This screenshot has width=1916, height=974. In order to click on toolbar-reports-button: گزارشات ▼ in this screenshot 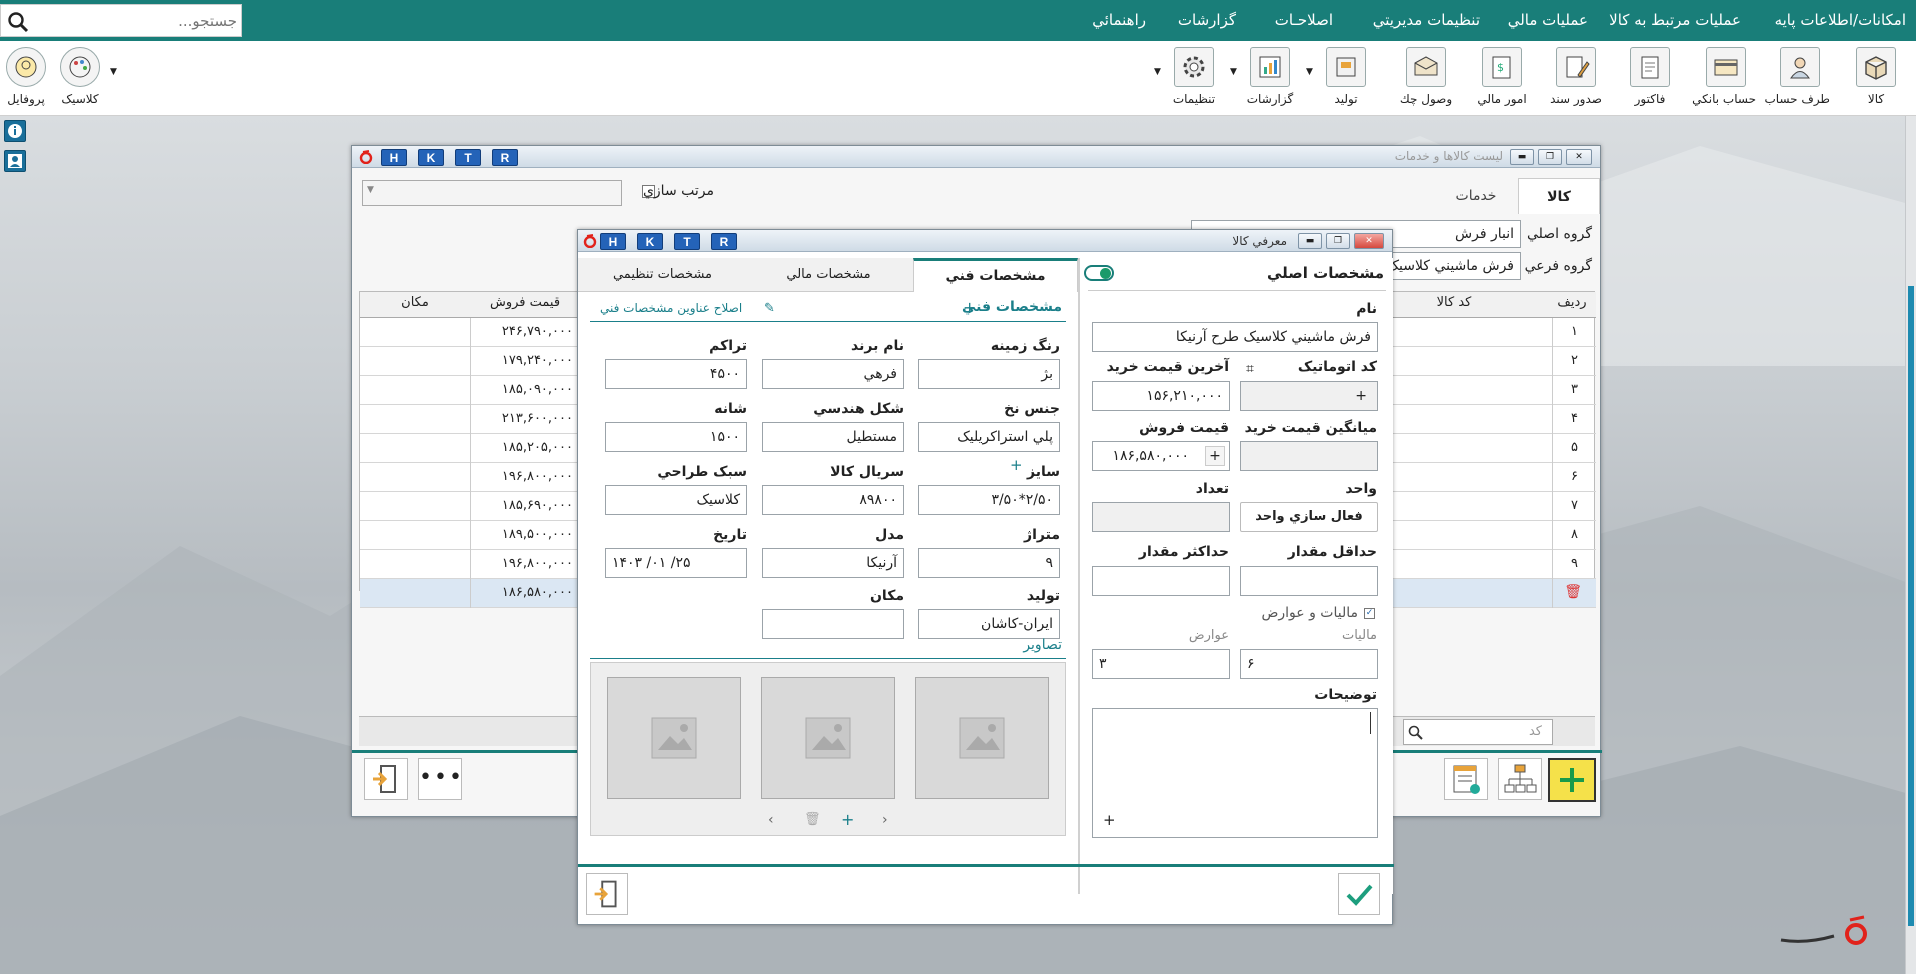, I will do `click(1265, 79)`.